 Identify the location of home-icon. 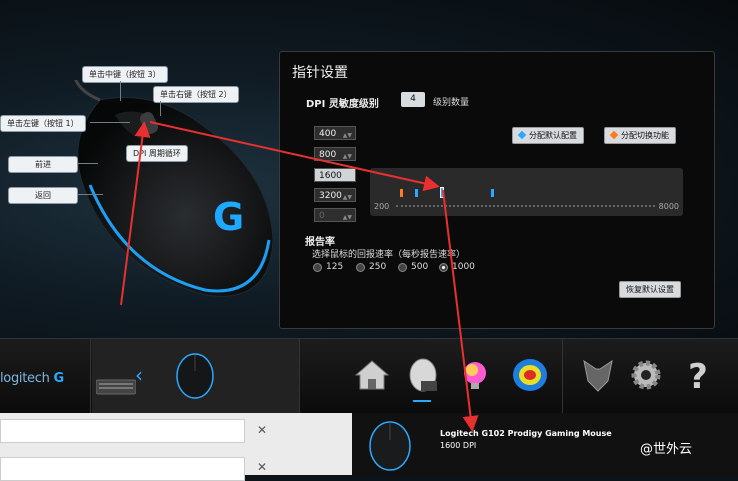
(372, 375).